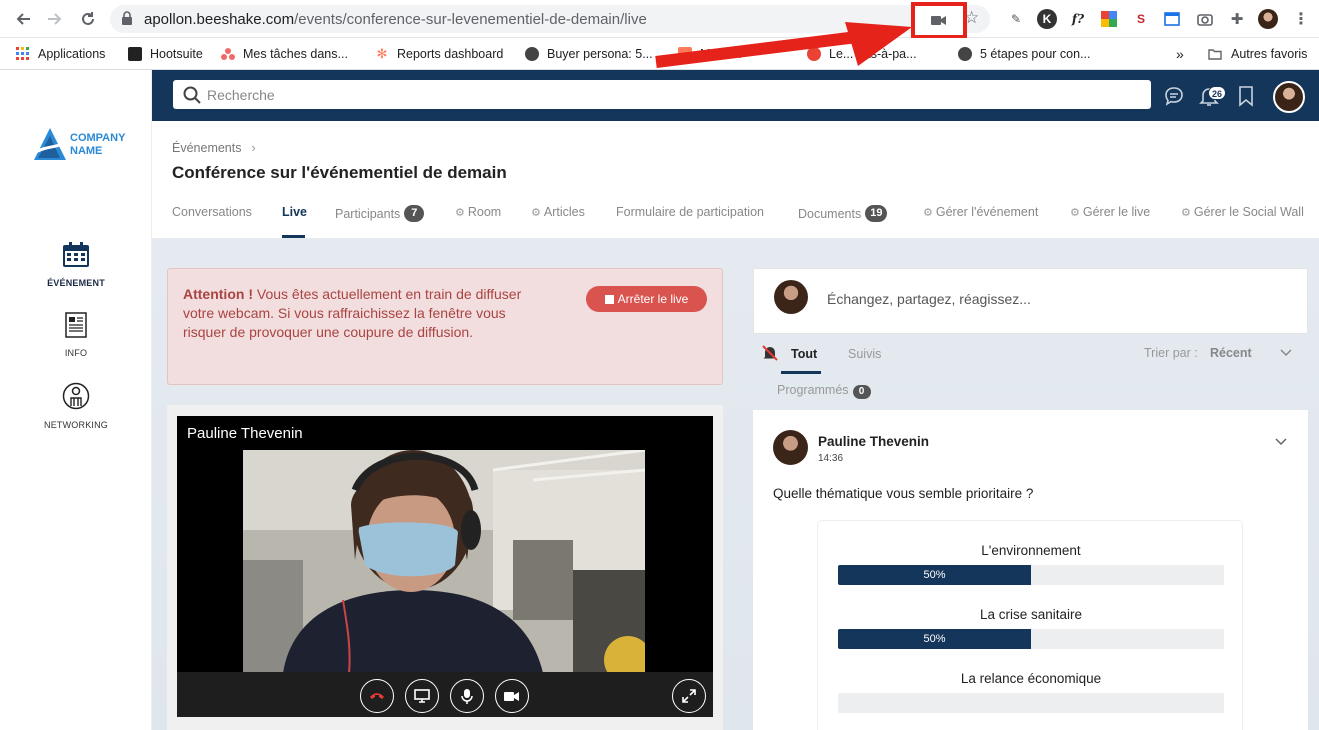 This screenshot has width=1319, height=730. I want to click on extension-google-icon, so click(1109, 19).